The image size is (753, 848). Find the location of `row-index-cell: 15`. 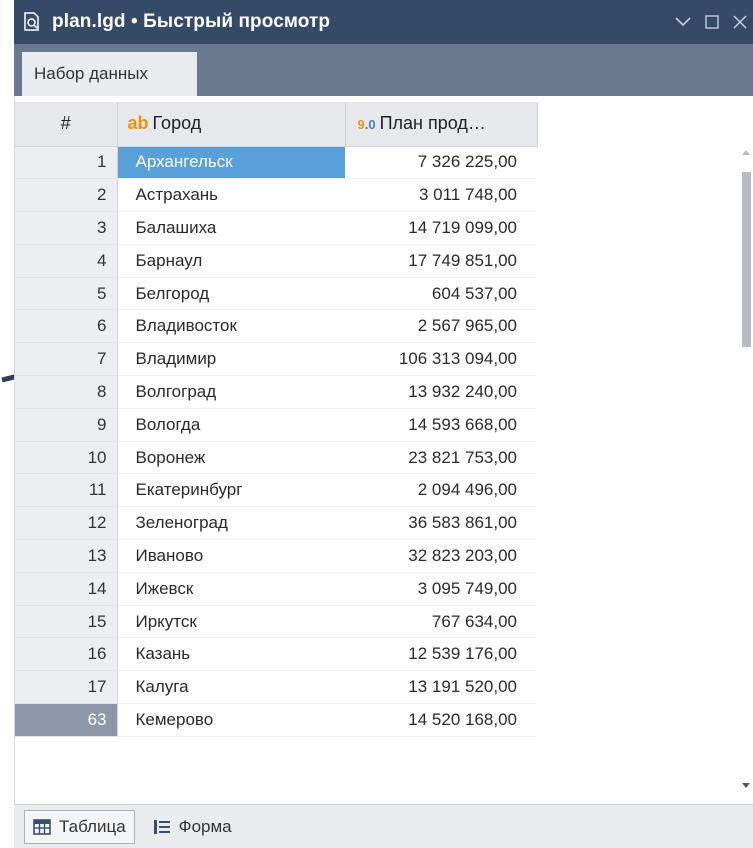

row-index-cell: 15 is located at coordinates (66, 622).